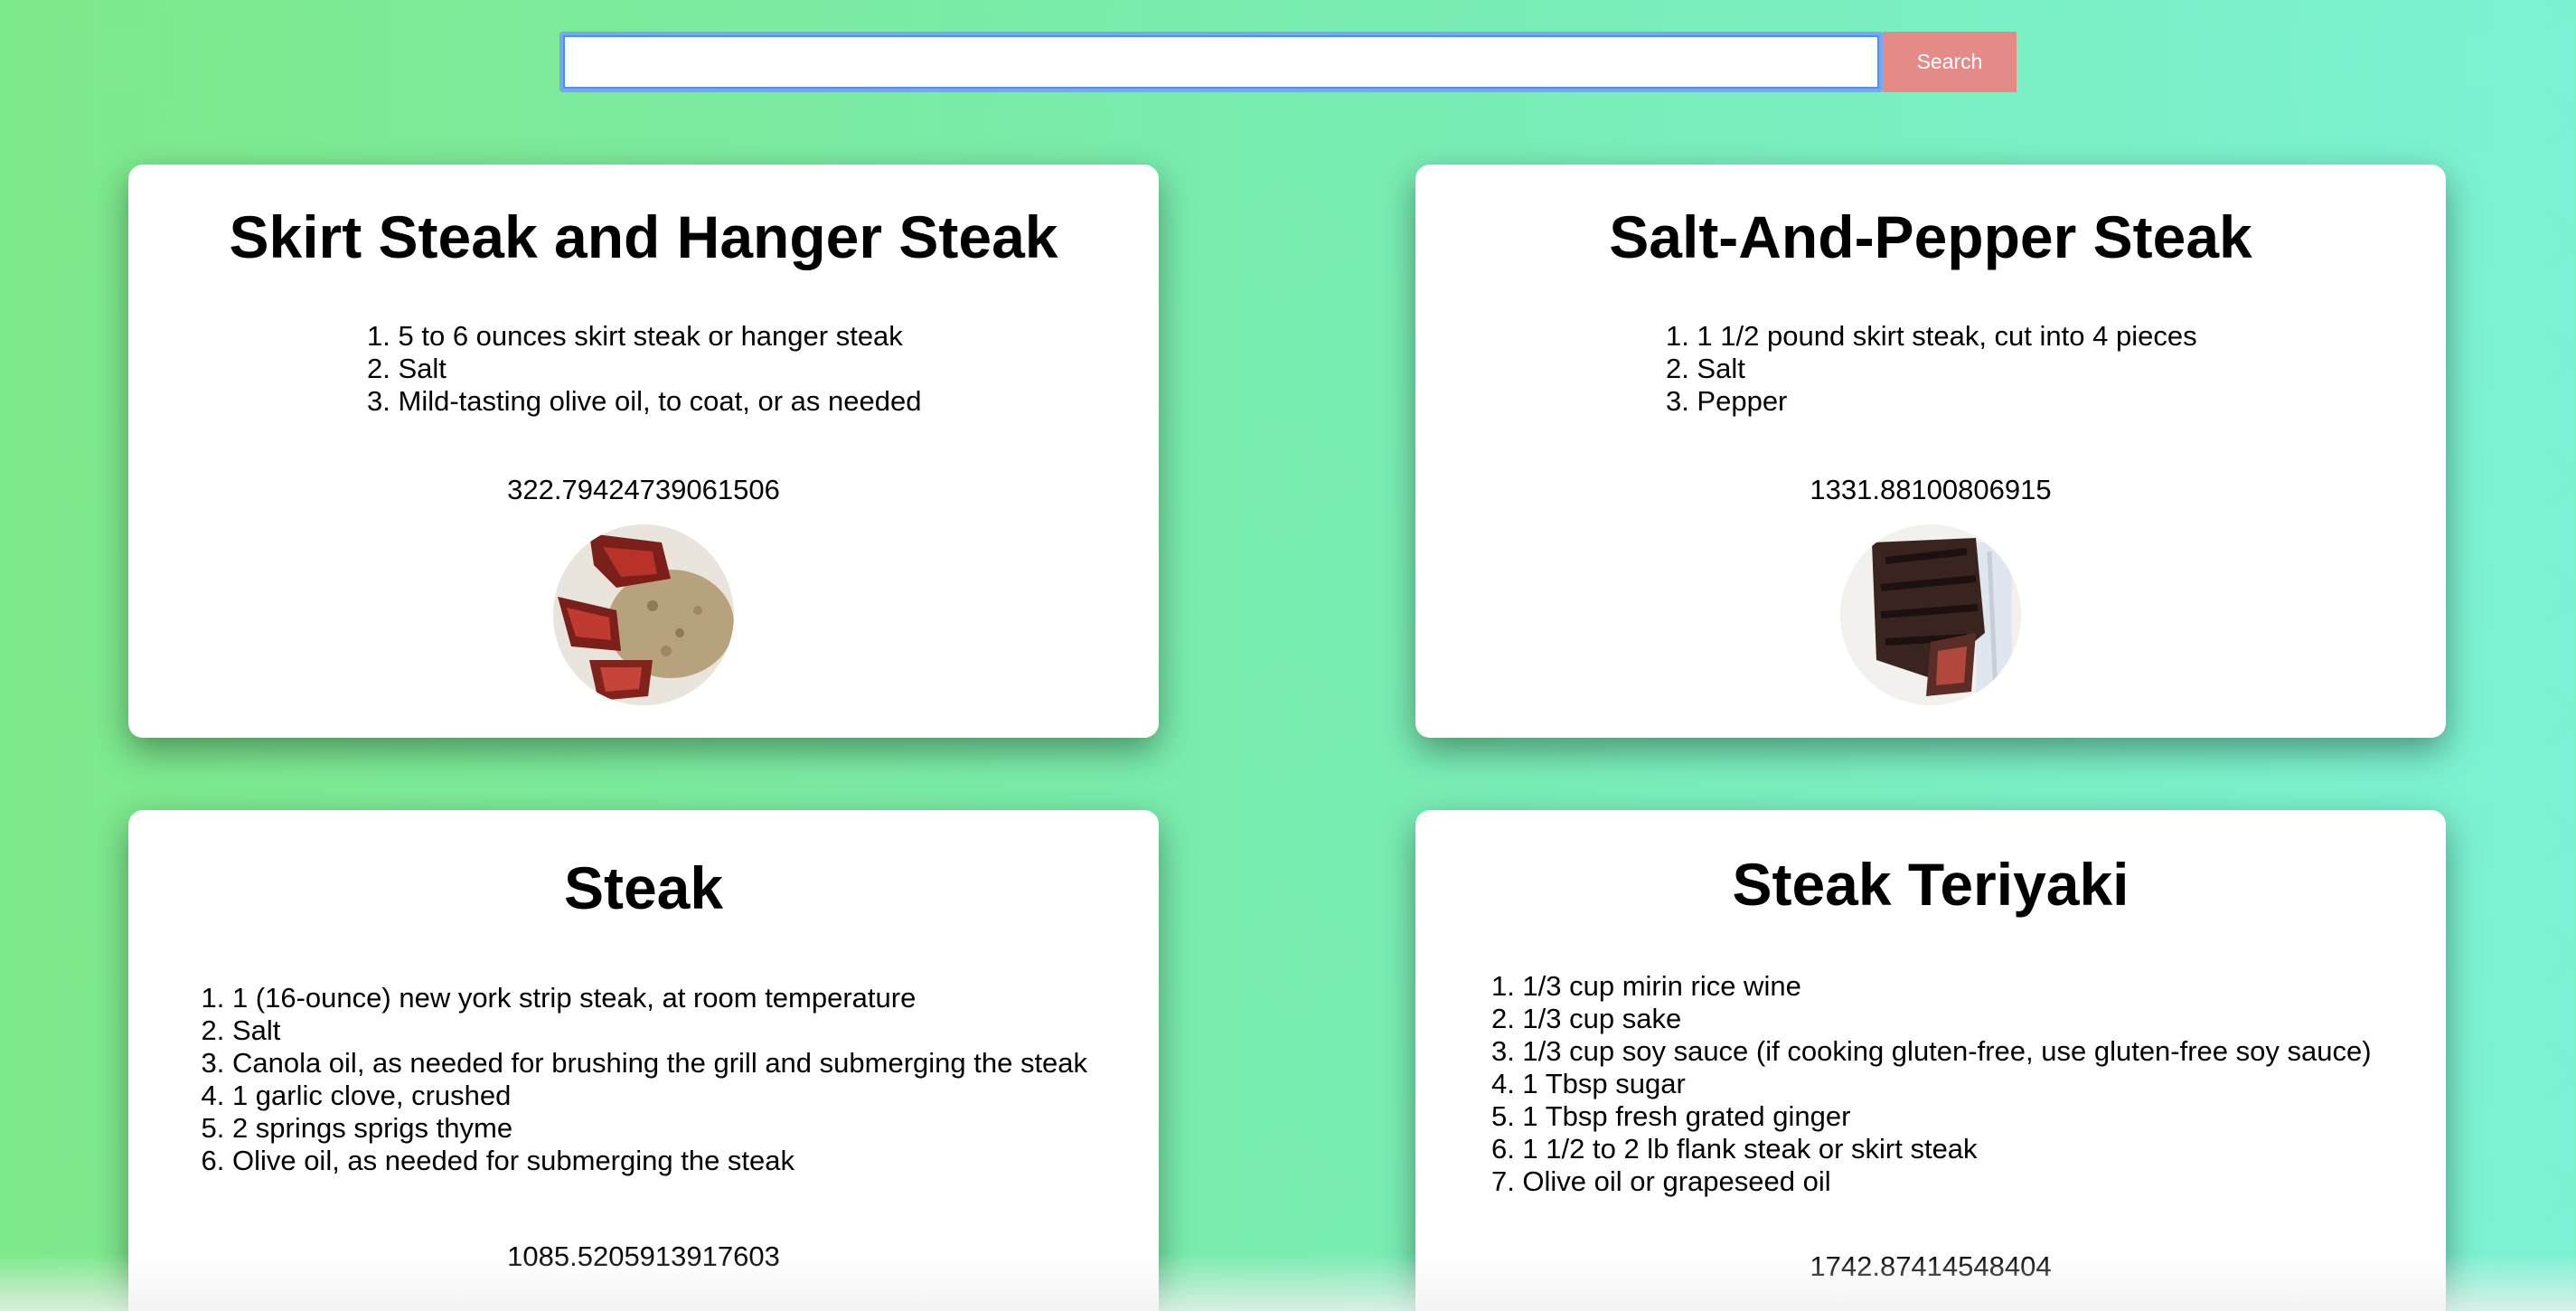 This screenshot has height=1311, width=2576. I want to click on ingredient-item: 1/3 cup mirin rice wine, so click(1946, 986).